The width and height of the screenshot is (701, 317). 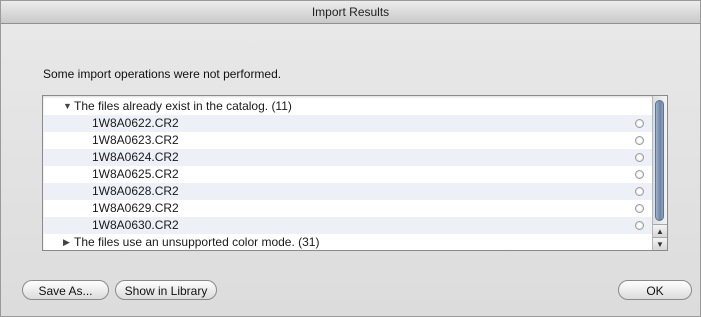 I want to click on file-name: 1W8A0623.CR2, so click(x=135, y=140).